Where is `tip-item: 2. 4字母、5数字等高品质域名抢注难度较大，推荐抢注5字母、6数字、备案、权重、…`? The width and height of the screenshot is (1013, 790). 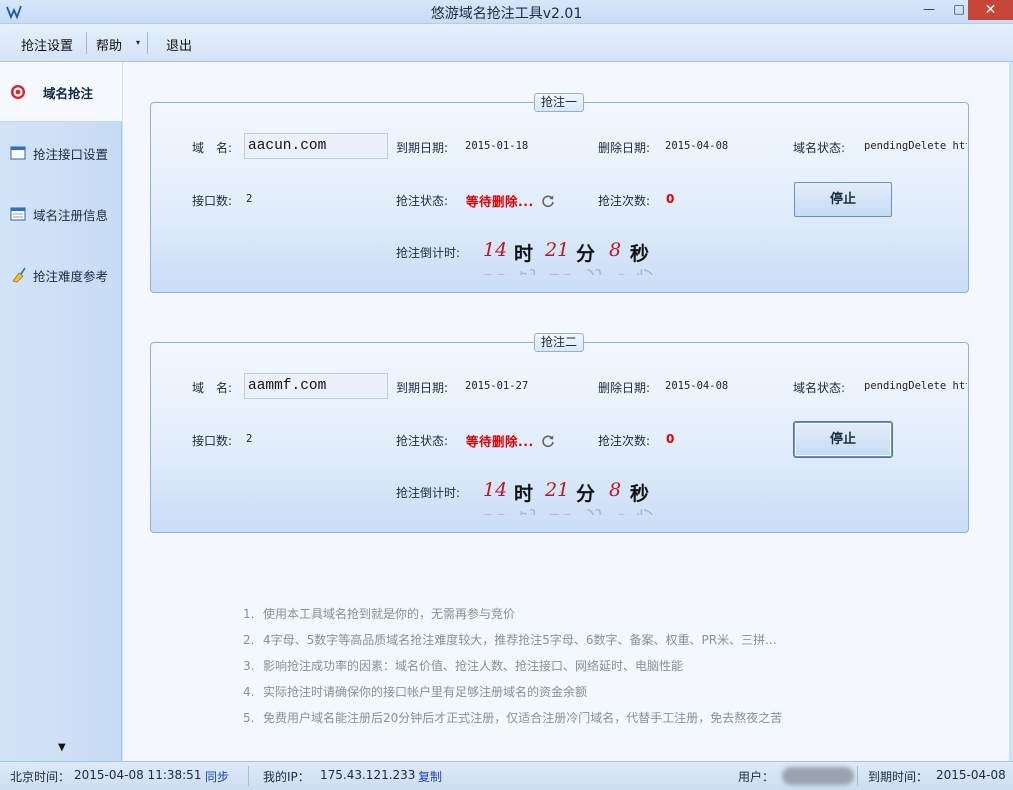 tip-item: 2. 4字母、5数字等高品质域名抢注难度较大，推荐抢注5字母、6数字、备案、权重、… is located at coordinates (510, 640).